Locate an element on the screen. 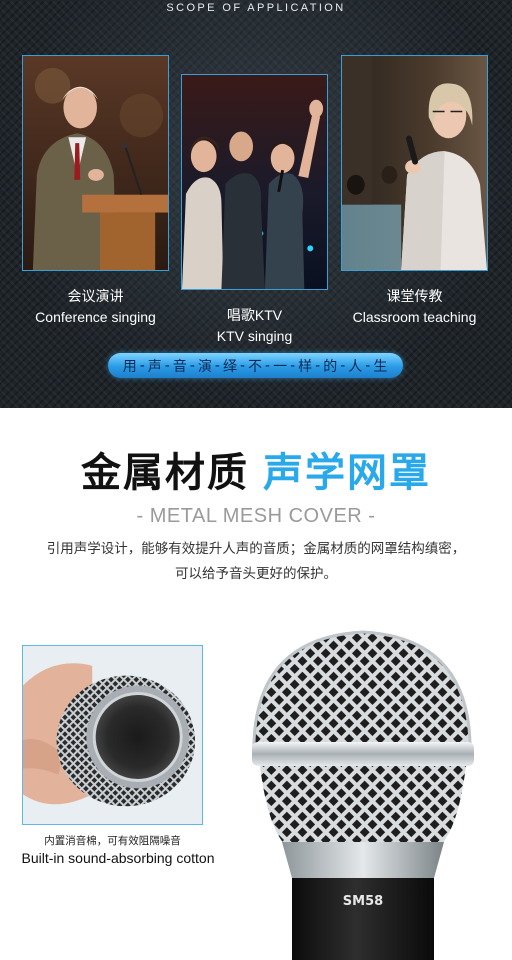  caption-conference: 会议演讲 Conference singing is located at coordinates (95, 307).